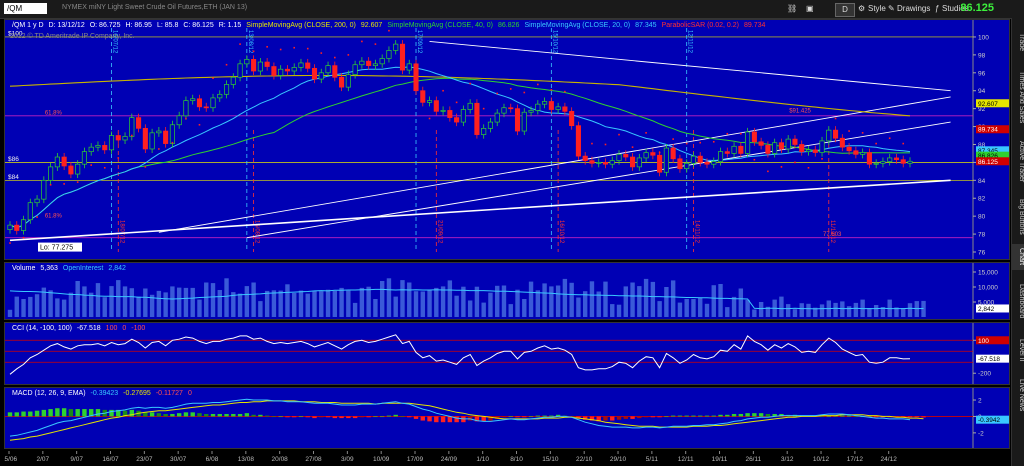 The width and height of the screenshot is (1024, 466). I want to click on fib-label-1: 61.8%, so click(54, 216).